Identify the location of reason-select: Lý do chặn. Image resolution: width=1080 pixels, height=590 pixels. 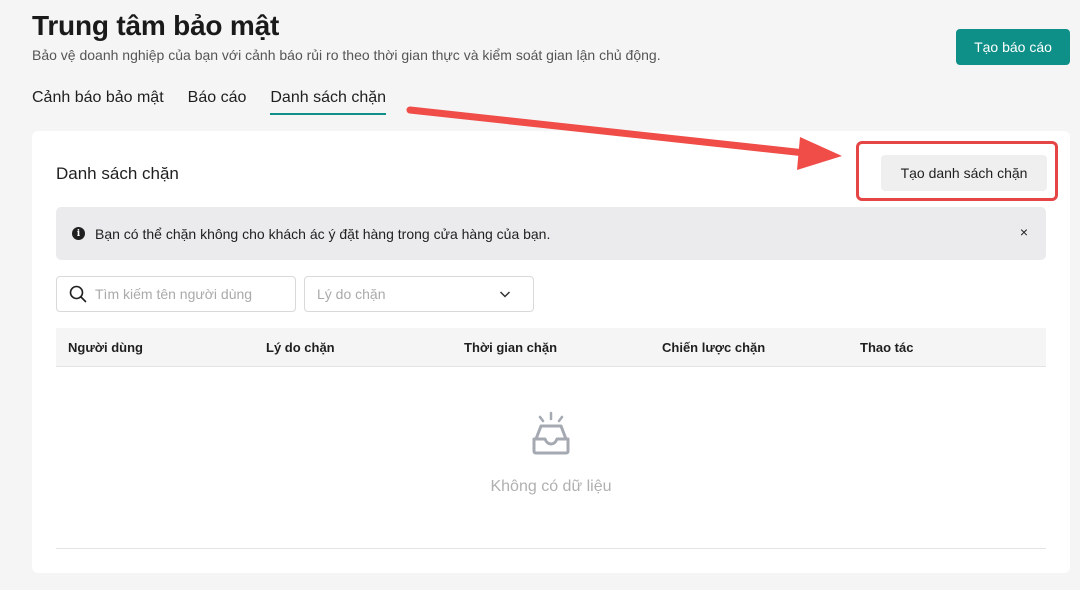
(419, 294).